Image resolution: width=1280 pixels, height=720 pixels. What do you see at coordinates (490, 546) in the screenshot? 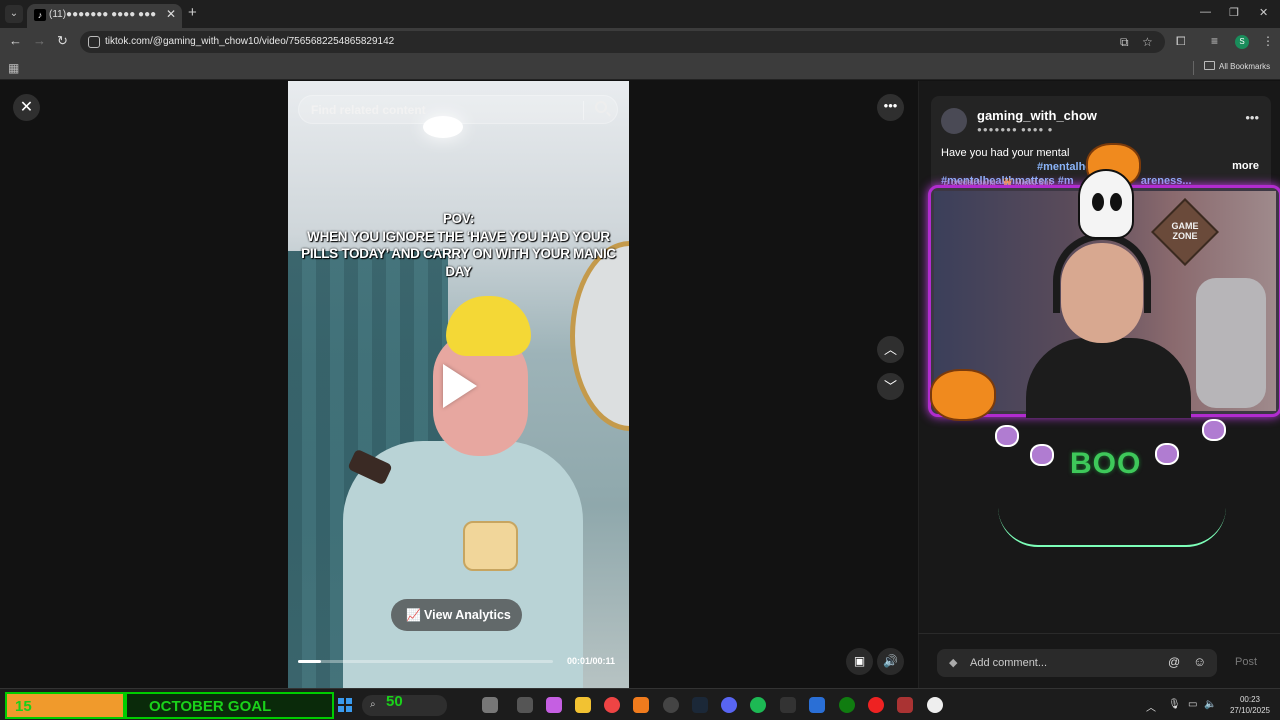
I see `video-frame-toast-print` at bounding box center [490, 546].